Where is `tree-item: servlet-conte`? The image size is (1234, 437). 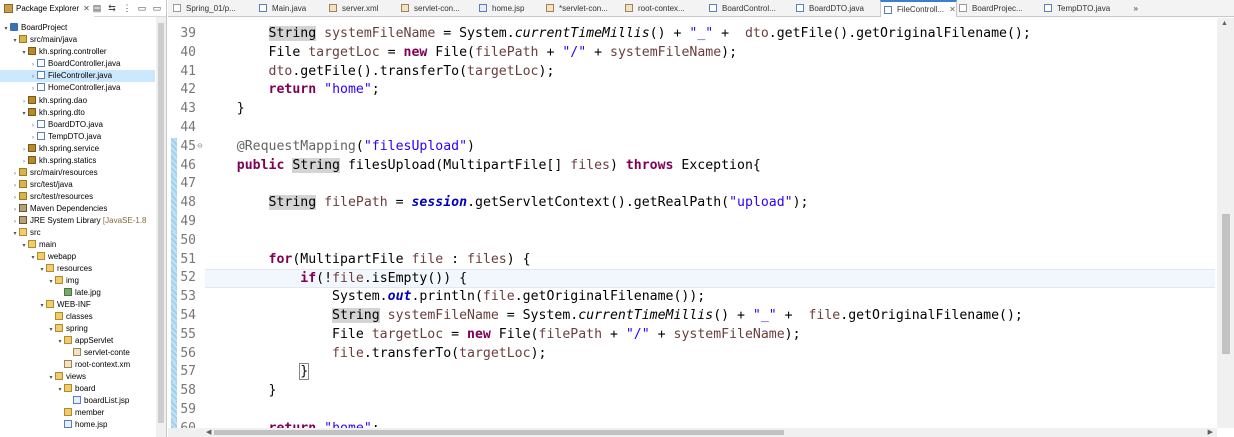 tree-item: servlet-conte is located at coordinates (77, 353).